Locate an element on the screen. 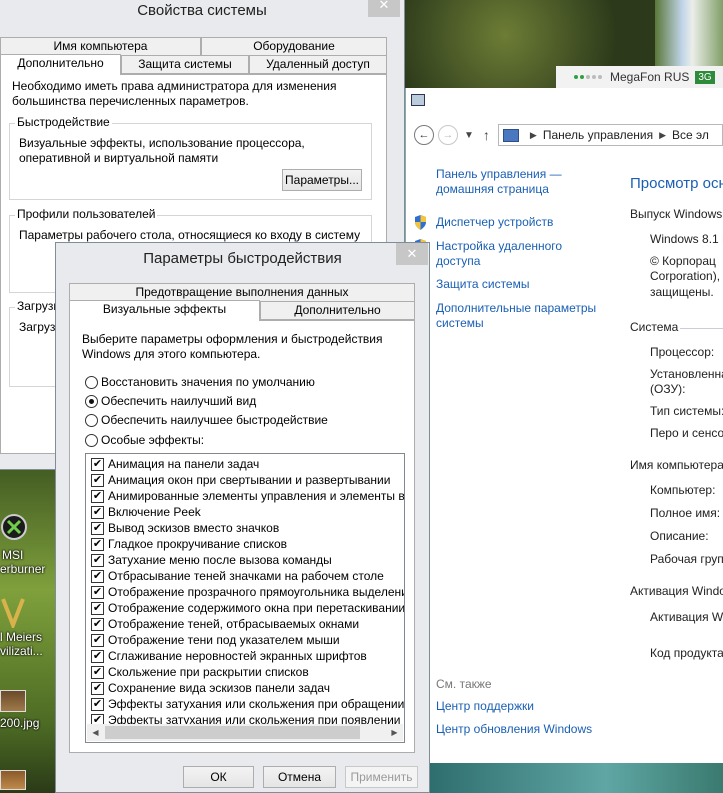 This screenshot has height=793, width=723. radio-best-performance: Обеспечить наилучшее быстродействие is located at coordinates (206, 420).